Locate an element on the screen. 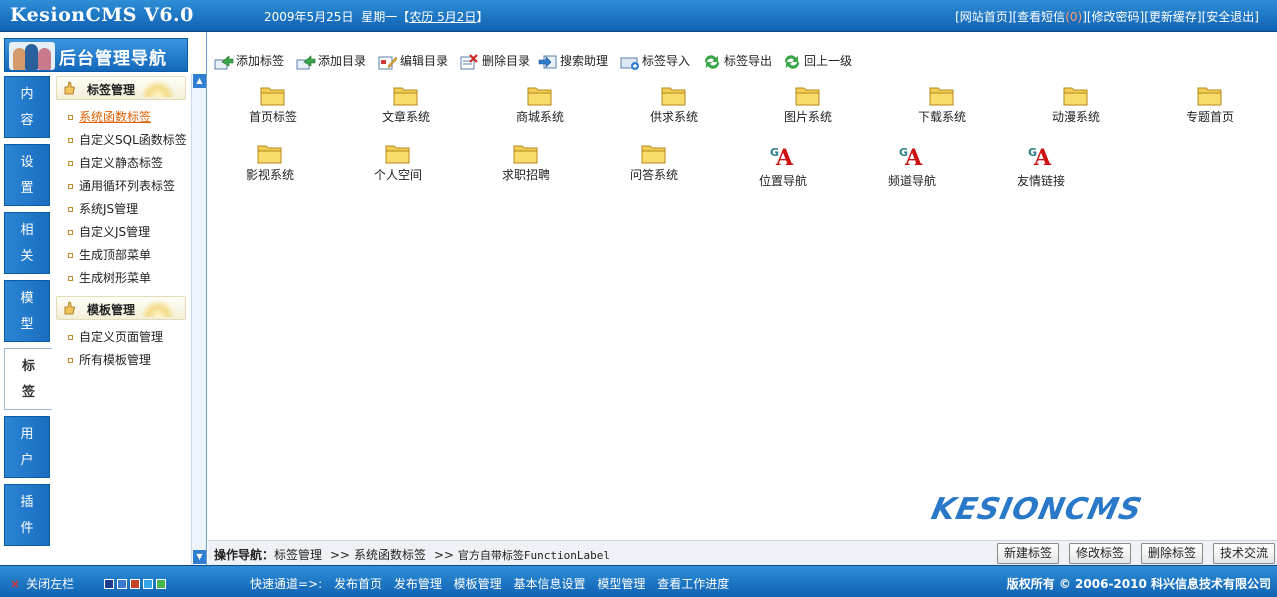 The image size is (1277, 597). site-home-link: [网站首页] is located at coordinates (983, 17).